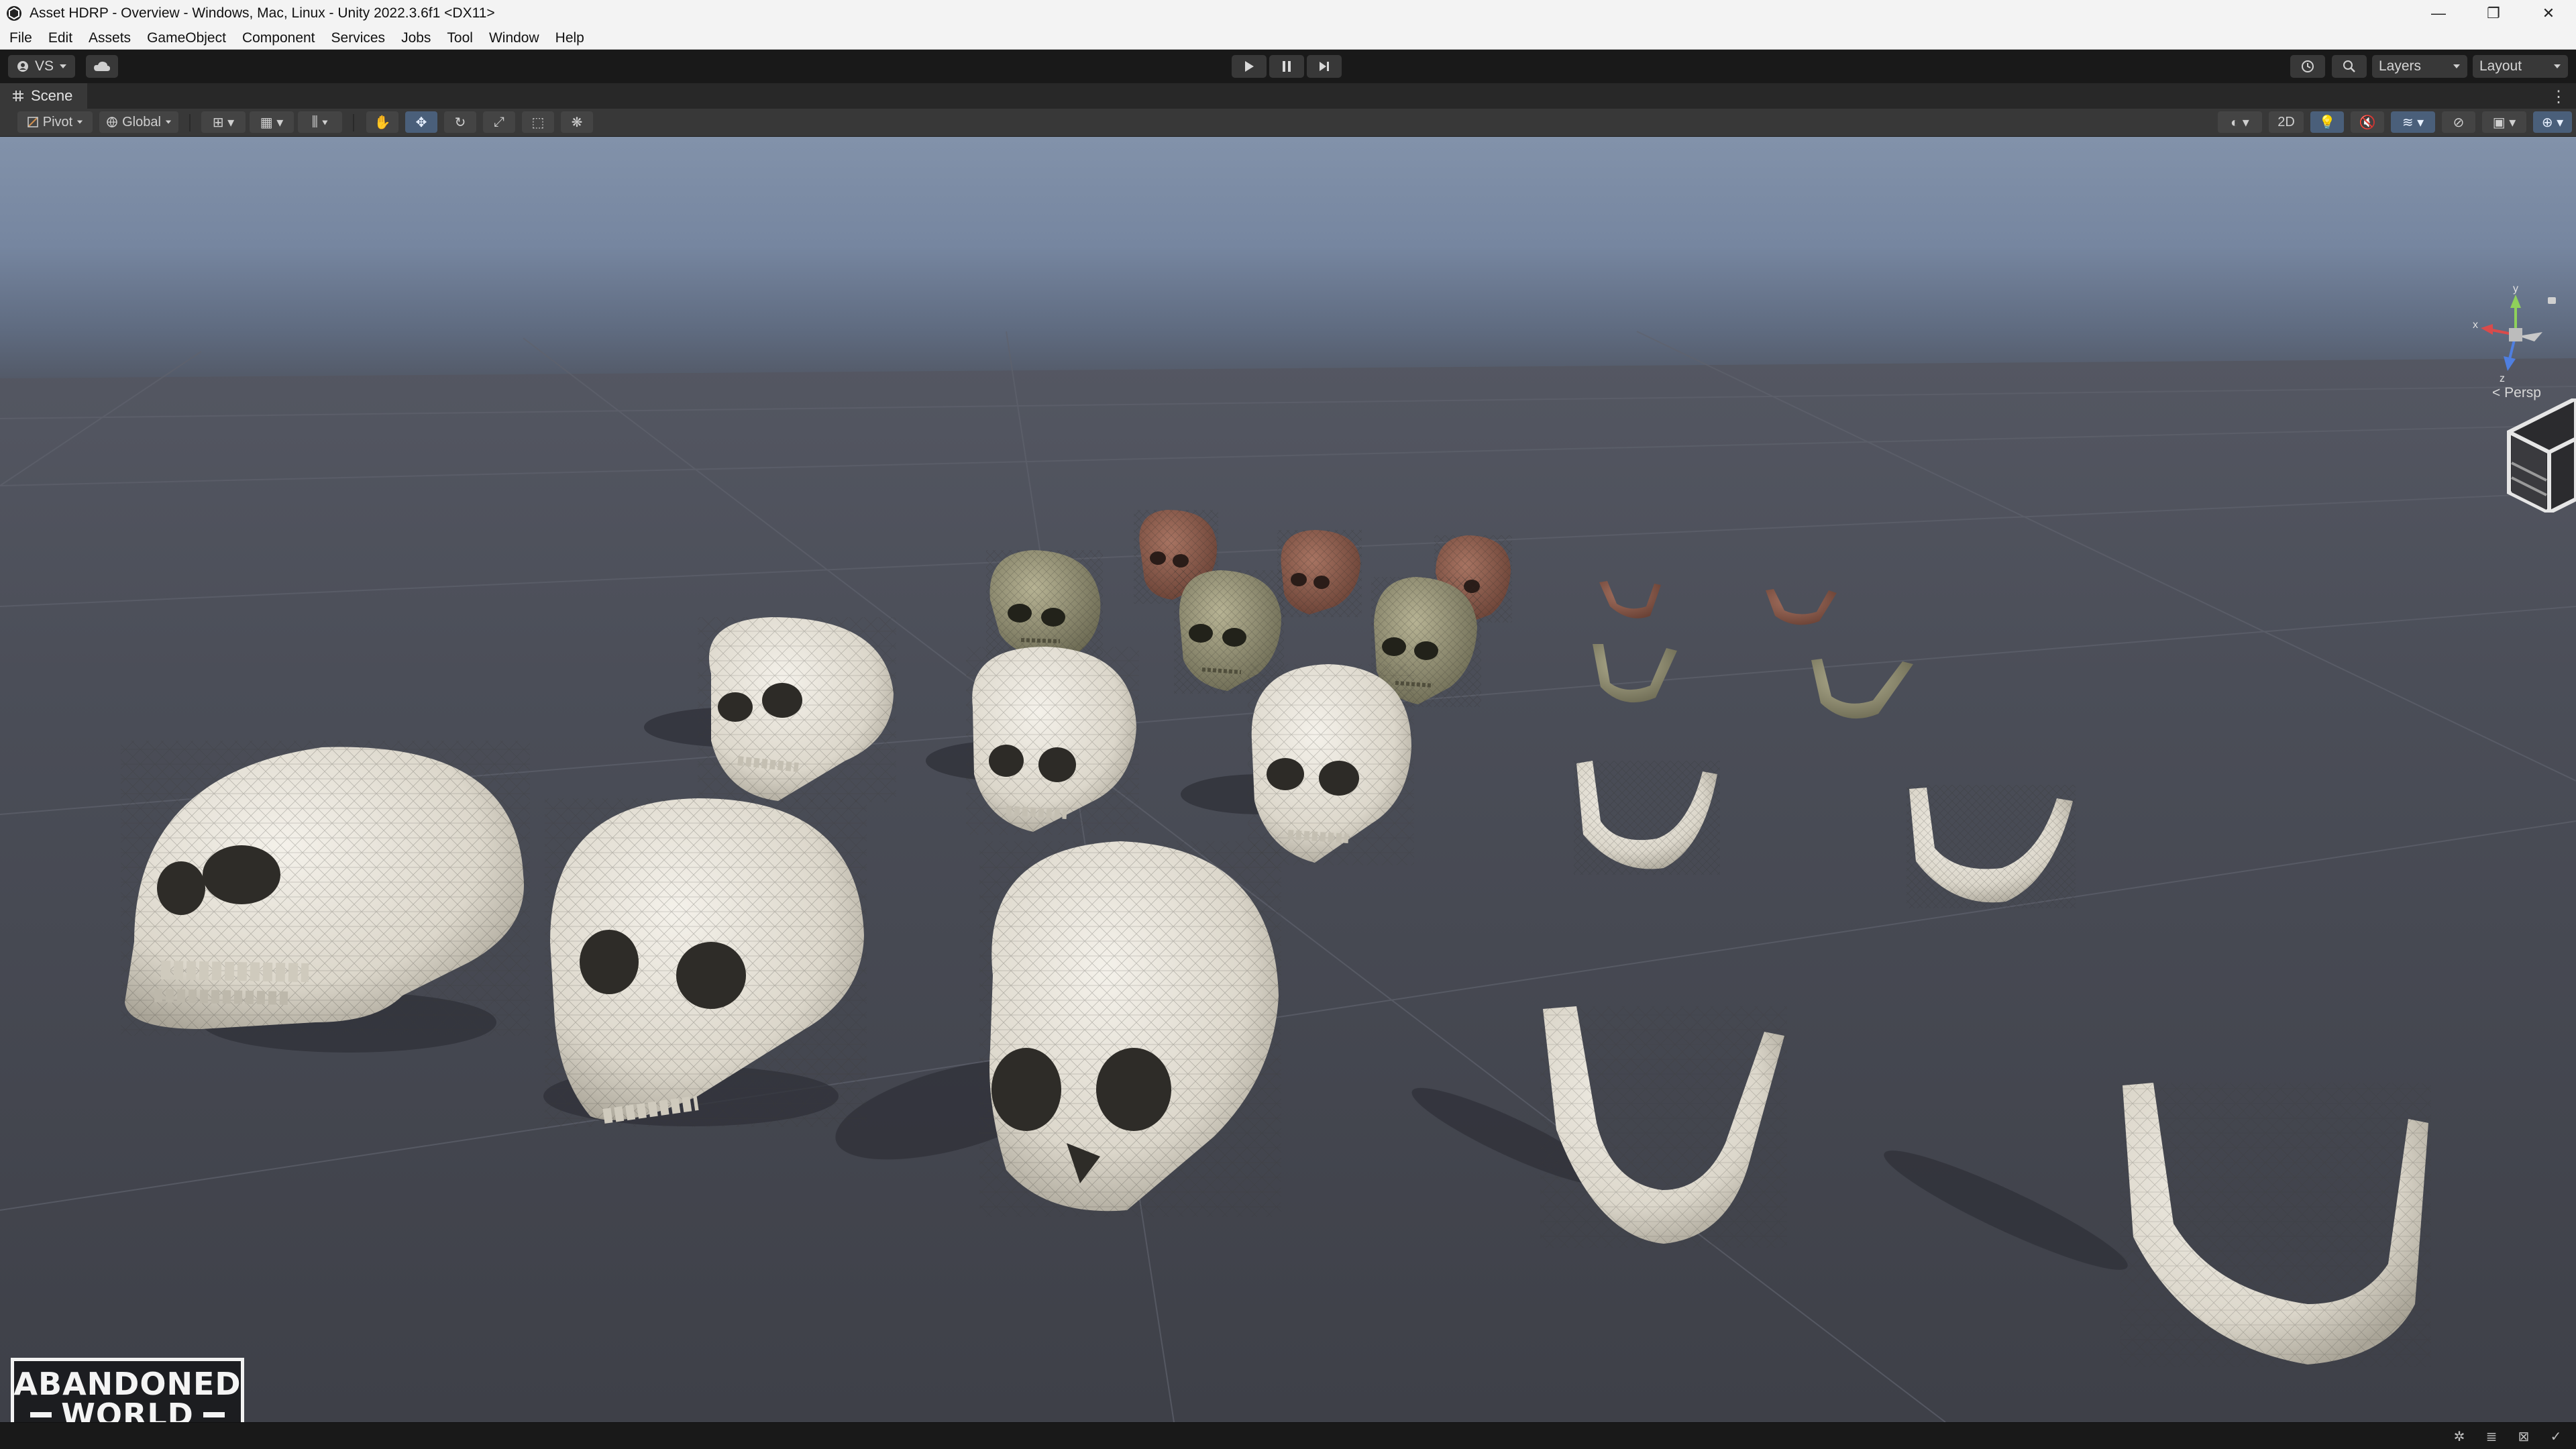 This screenshot has width=2576, height=1449. What do you see at coordinates (2556, 1436) in the screenshot?
I see `check-icon: ✓` at bounding box center [2556, 1436].